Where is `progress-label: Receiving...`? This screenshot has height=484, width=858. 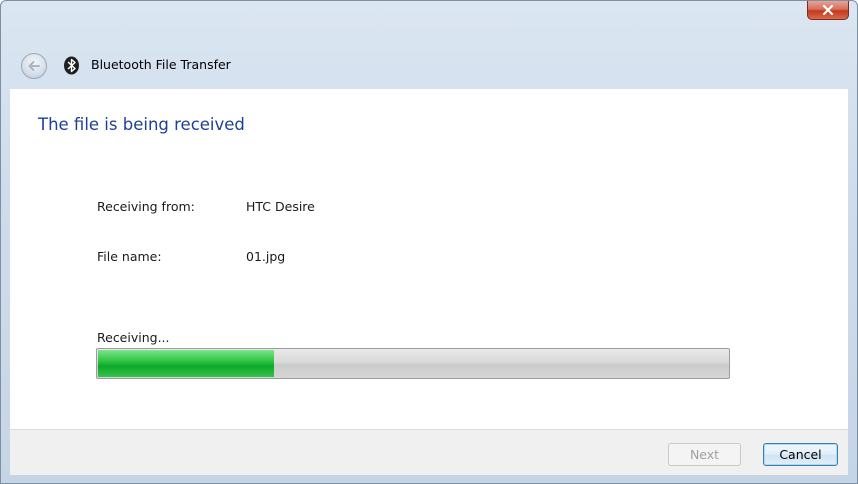 progress-label: Receiving... is located at coordinates (133, 337).